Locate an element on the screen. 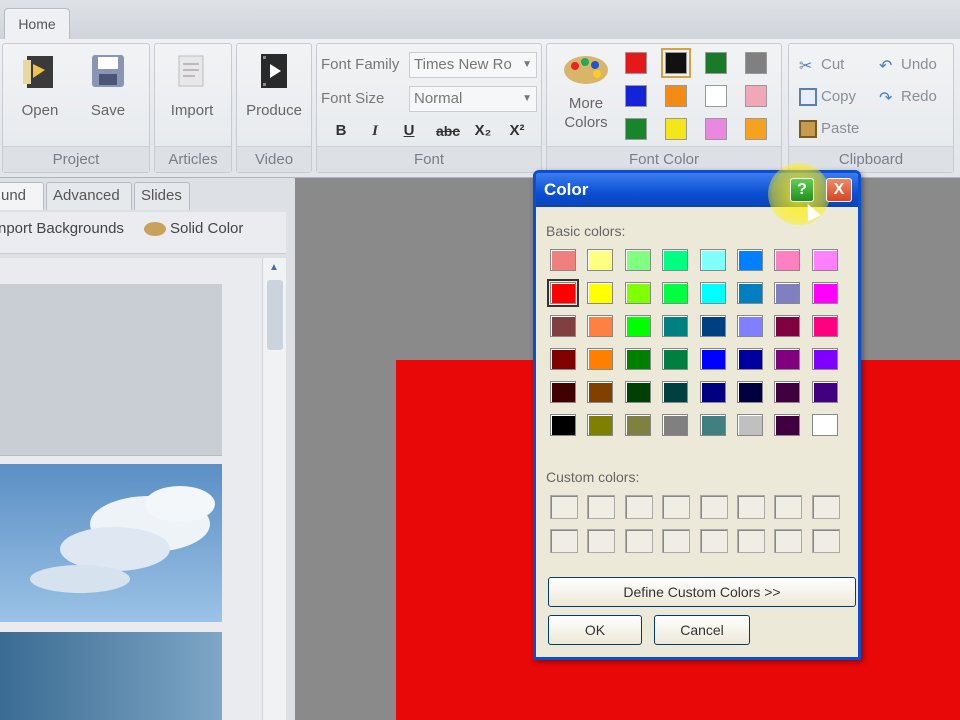  redo-button: ↷ Redo is located at coordinates (908, 97).